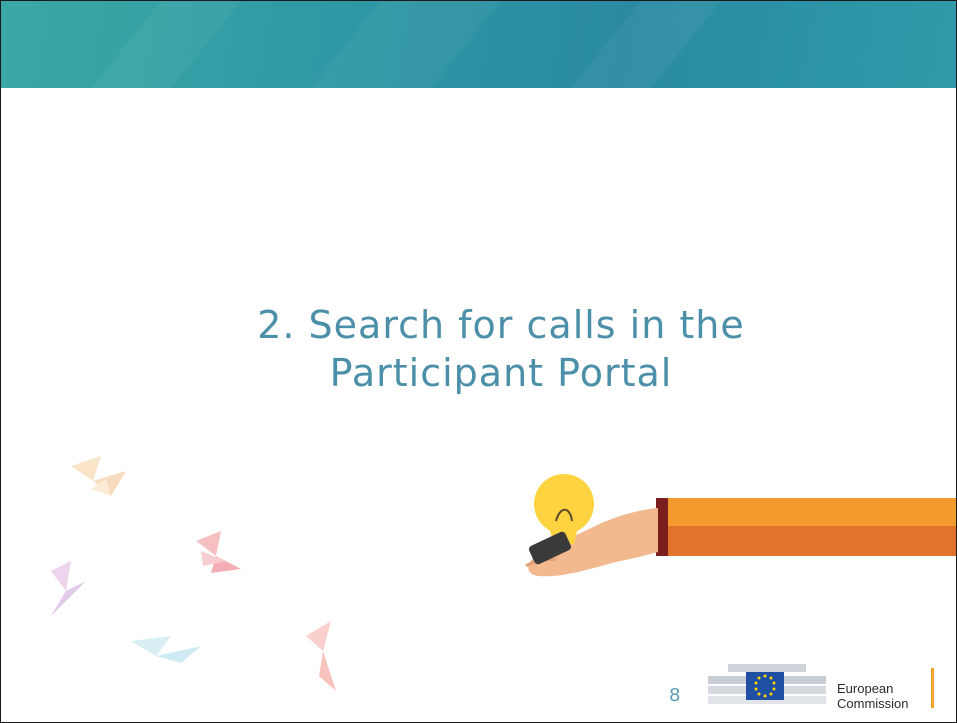 The height and width of the screenshot is (723, 957). What do you see at coordinates (873, 703) in the screenshot?
I see `ec-logo-text-line-2: Commission` at bounding box center [873, 703].